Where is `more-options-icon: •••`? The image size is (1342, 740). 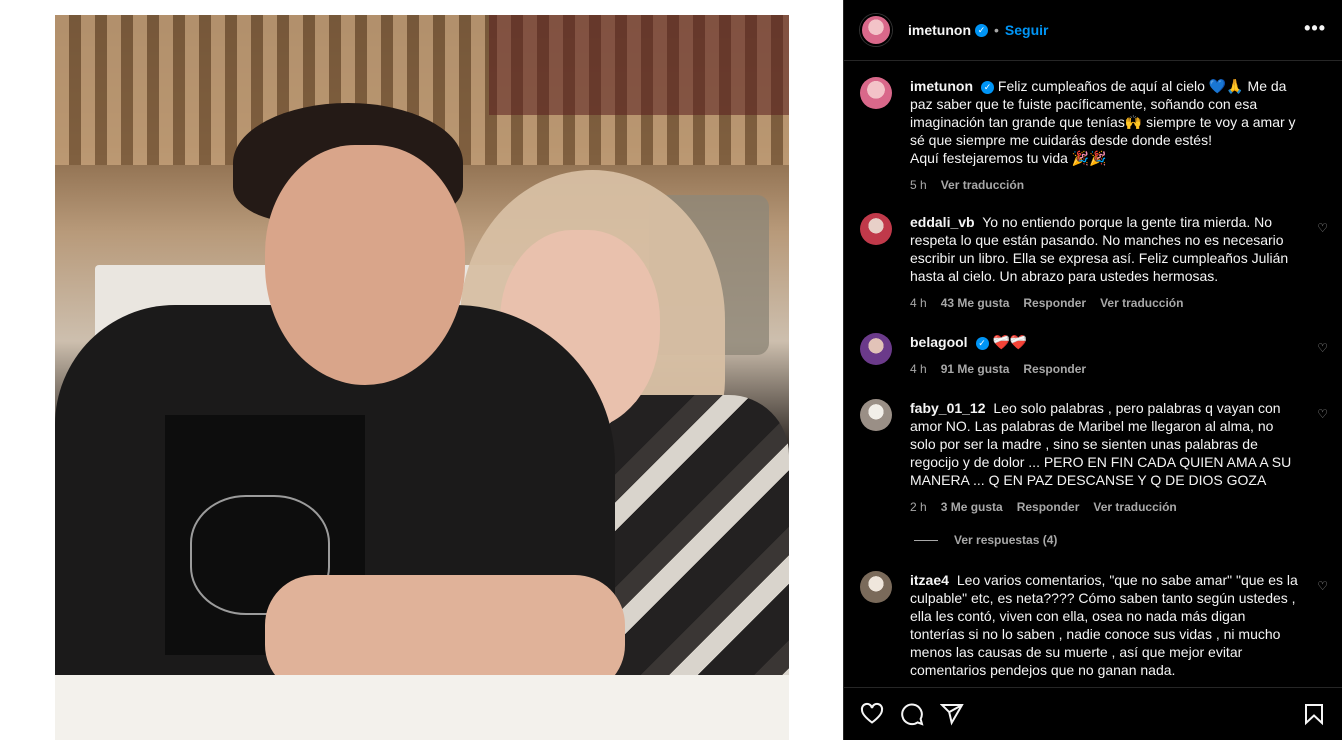 more-options-icon: ••• is located at coordinates (1315, 28).